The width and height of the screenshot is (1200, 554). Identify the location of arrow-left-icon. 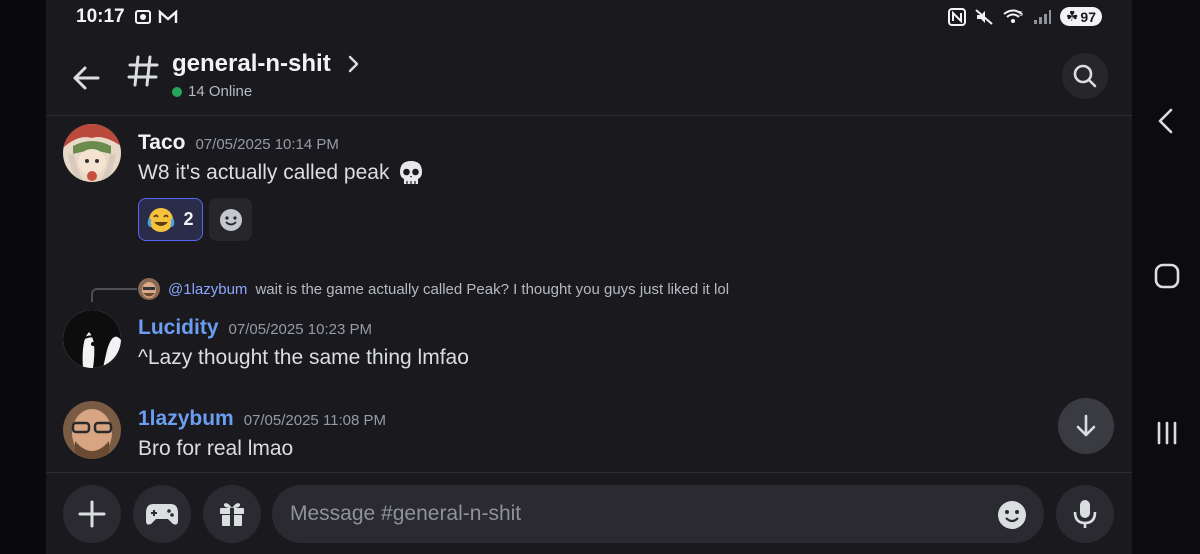
(86, 78).